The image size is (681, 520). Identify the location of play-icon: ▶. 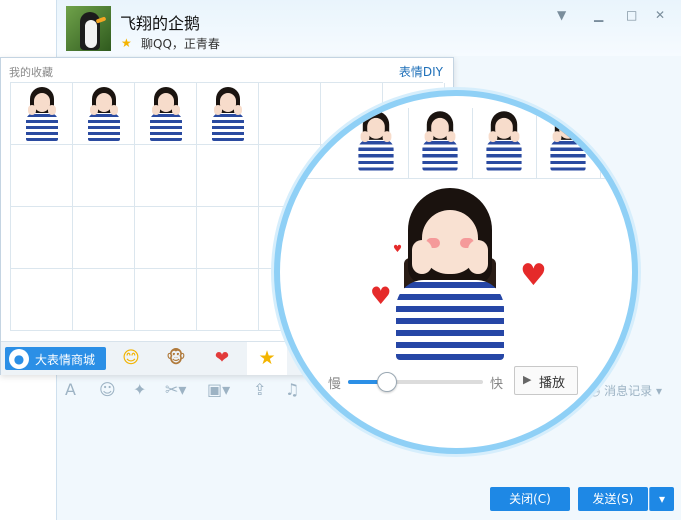
(527, 379).